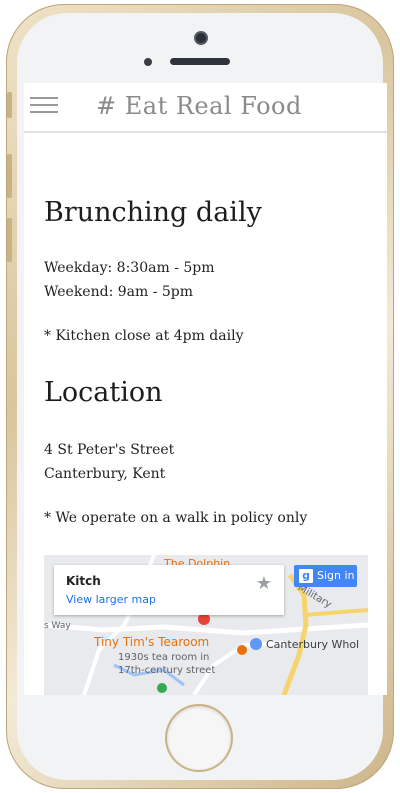 Image resolution: width=400 pixels, height=793 pixels. I want to click on map-label-tearoom-desc-1: 1930s tea room in, so click(164, 657).